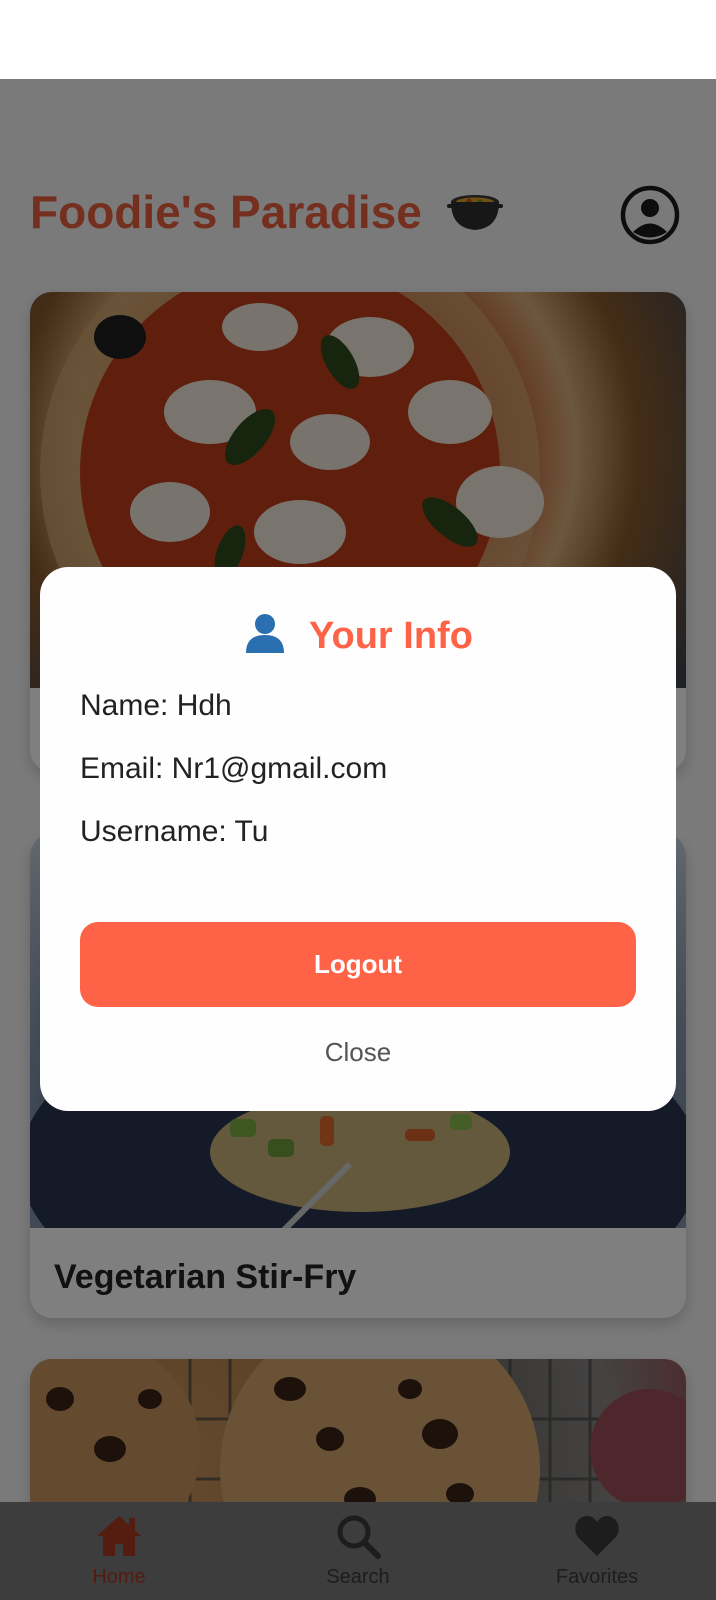  I want to click on close-button: Close, so click(358, 1052).